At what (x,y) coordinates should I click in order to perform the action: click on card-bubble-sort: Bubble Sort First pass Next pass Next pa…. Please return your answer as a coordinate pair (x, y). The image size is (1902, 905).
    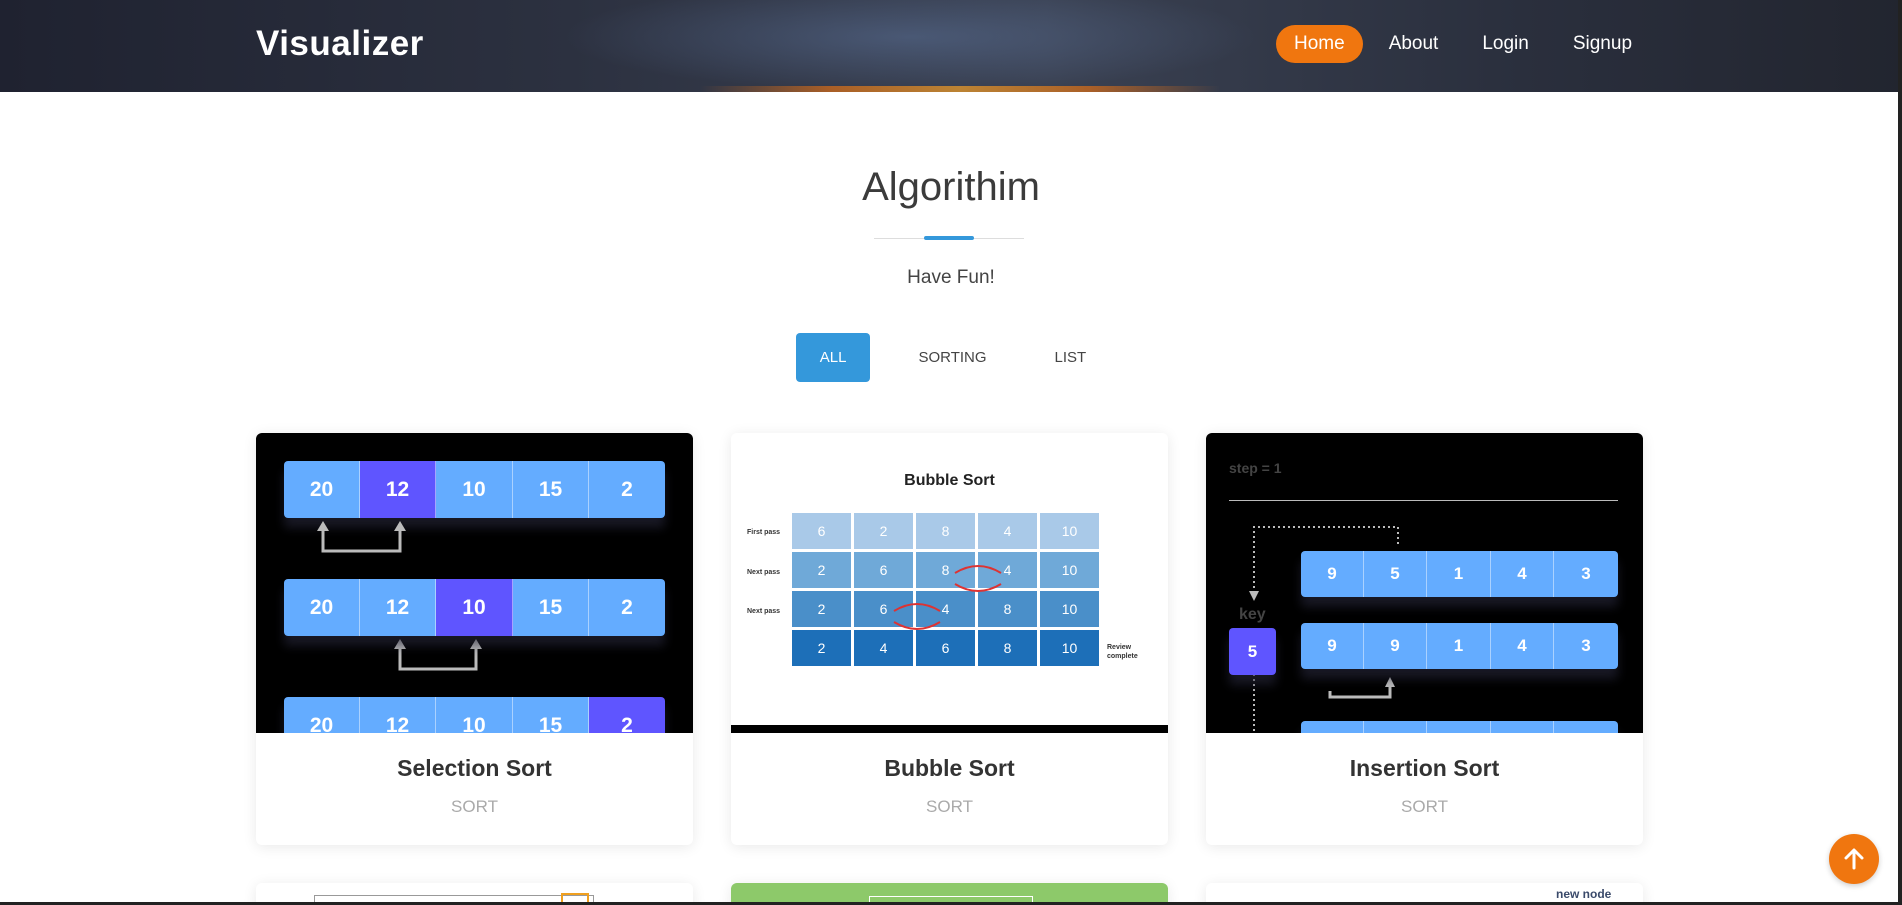
    Looking at the image, I should click on (949, 639).